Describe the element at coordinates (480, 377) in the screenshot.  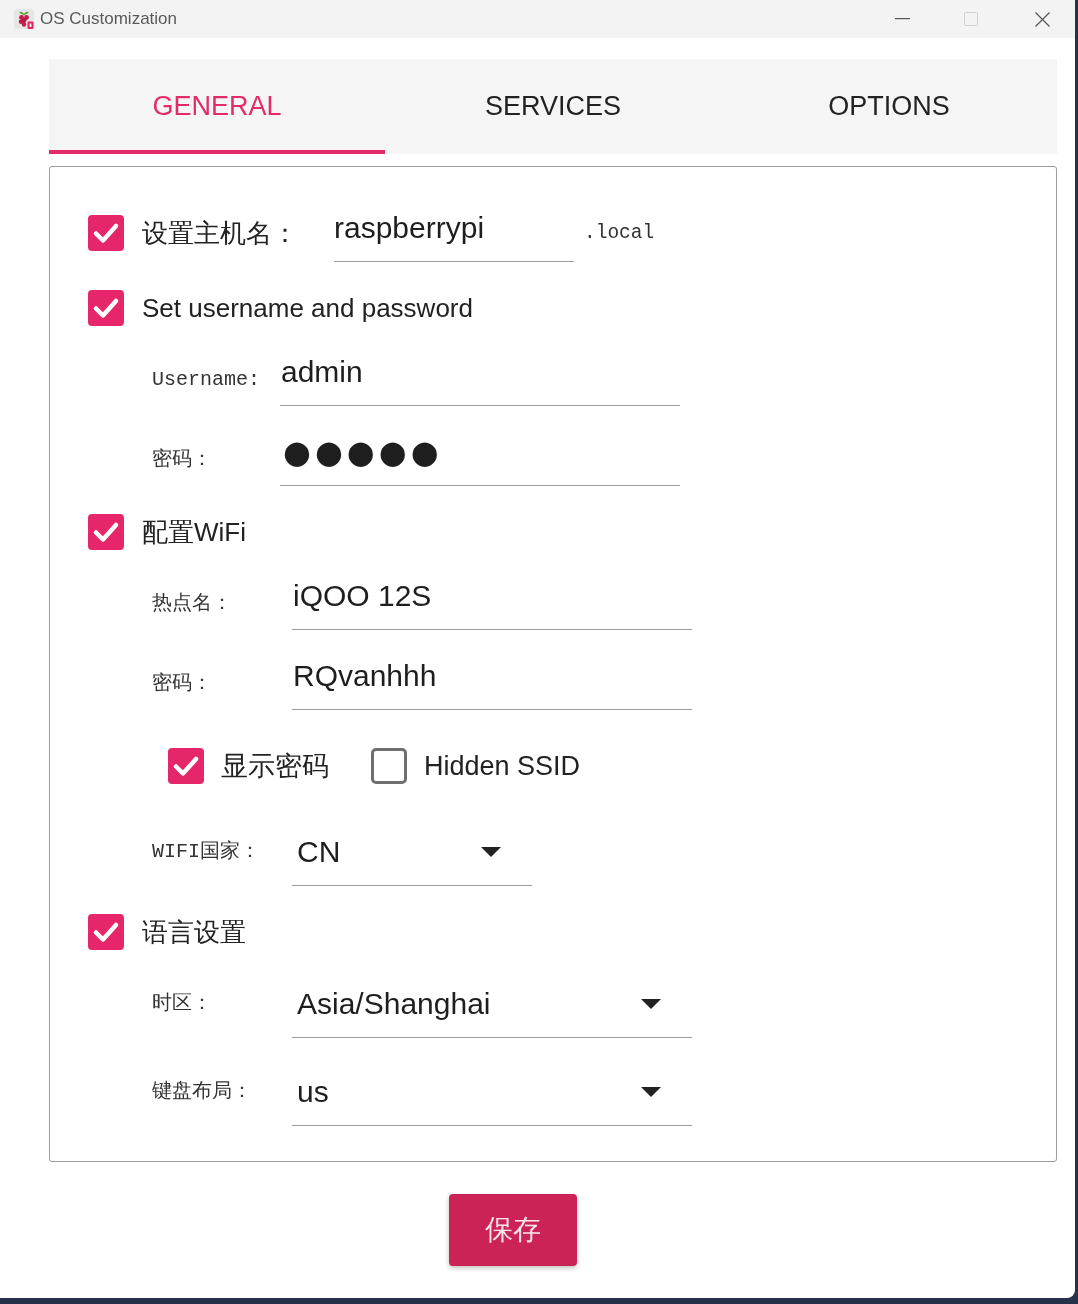
I see `text-field: admin` at that location.